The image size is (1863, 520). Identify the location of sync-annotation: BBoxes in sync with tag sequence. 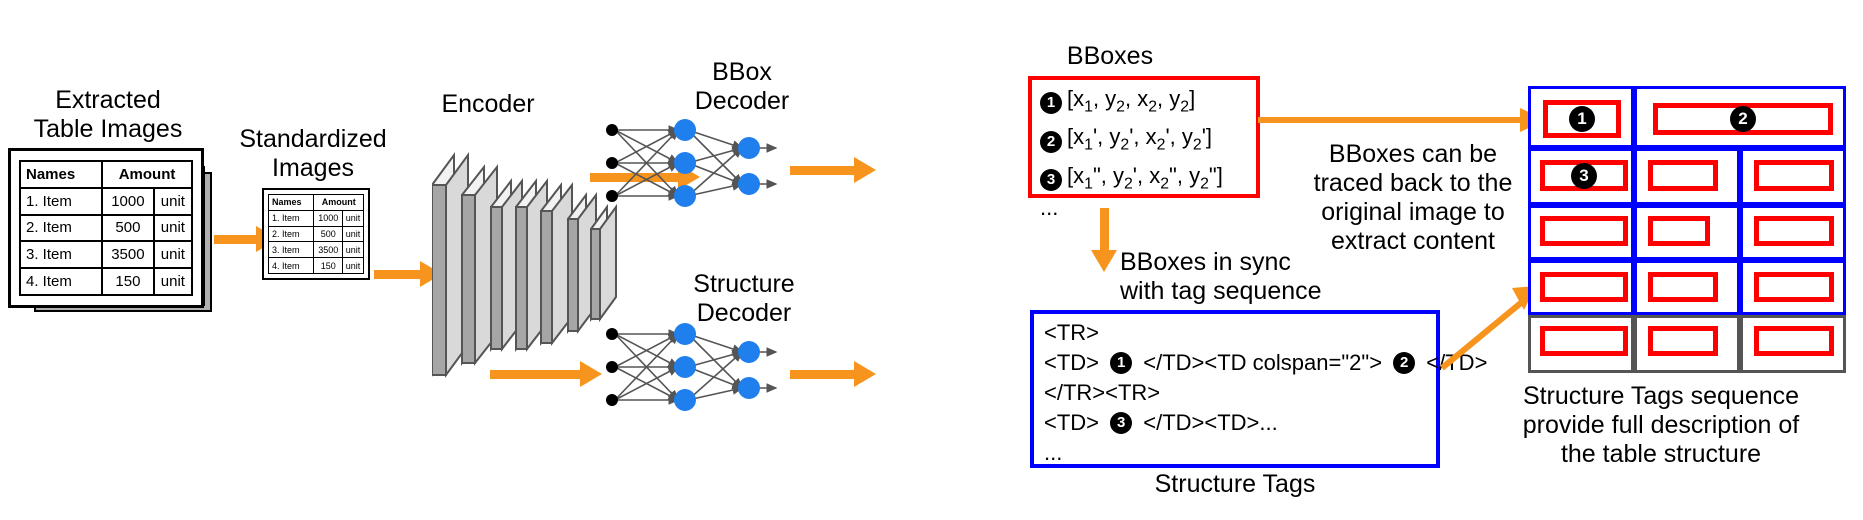
(1240, 277).